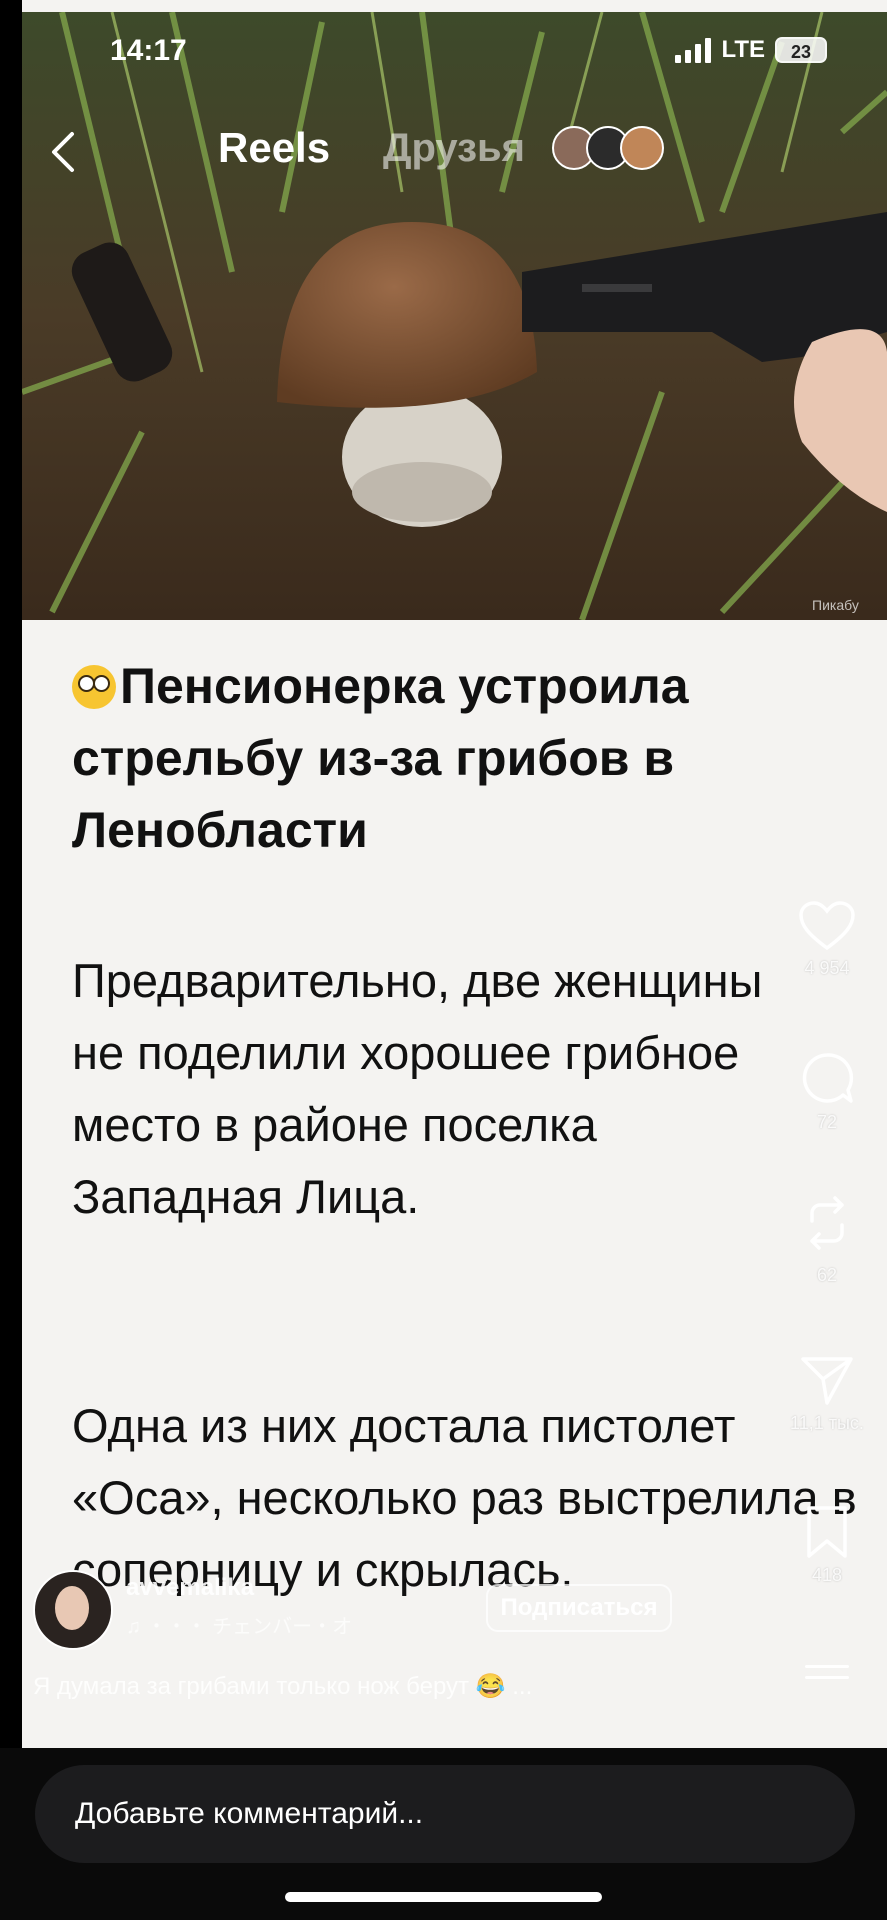 Image resolution: width=887 pixels, height=1920 pixels. I want to click on shares-count: 11,1 тыс., so click(827, 1423).